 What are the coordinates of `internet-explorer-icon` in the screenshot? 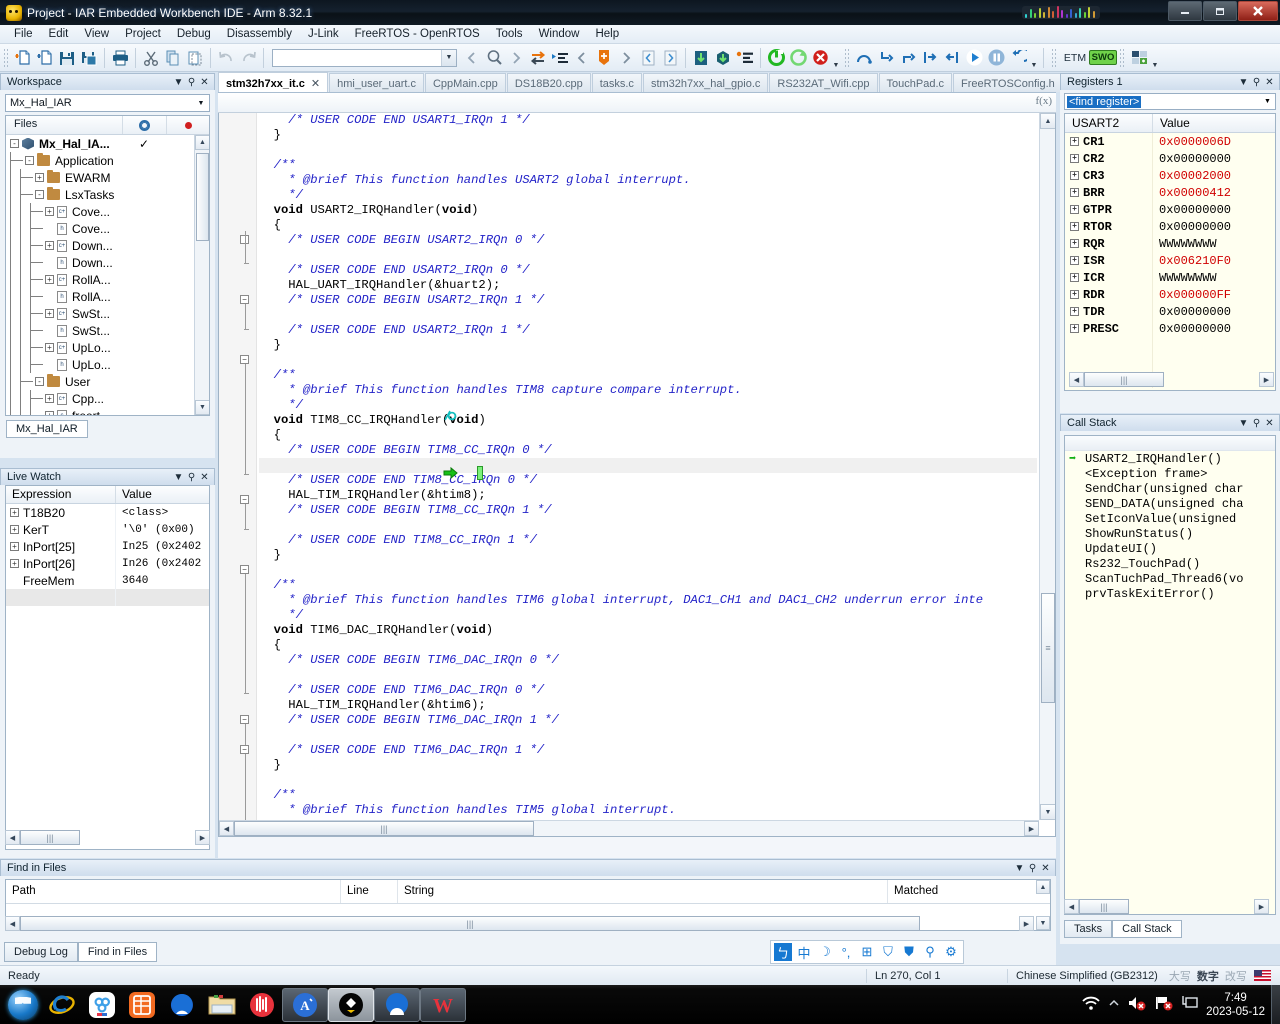 It's located at (62, 1005).